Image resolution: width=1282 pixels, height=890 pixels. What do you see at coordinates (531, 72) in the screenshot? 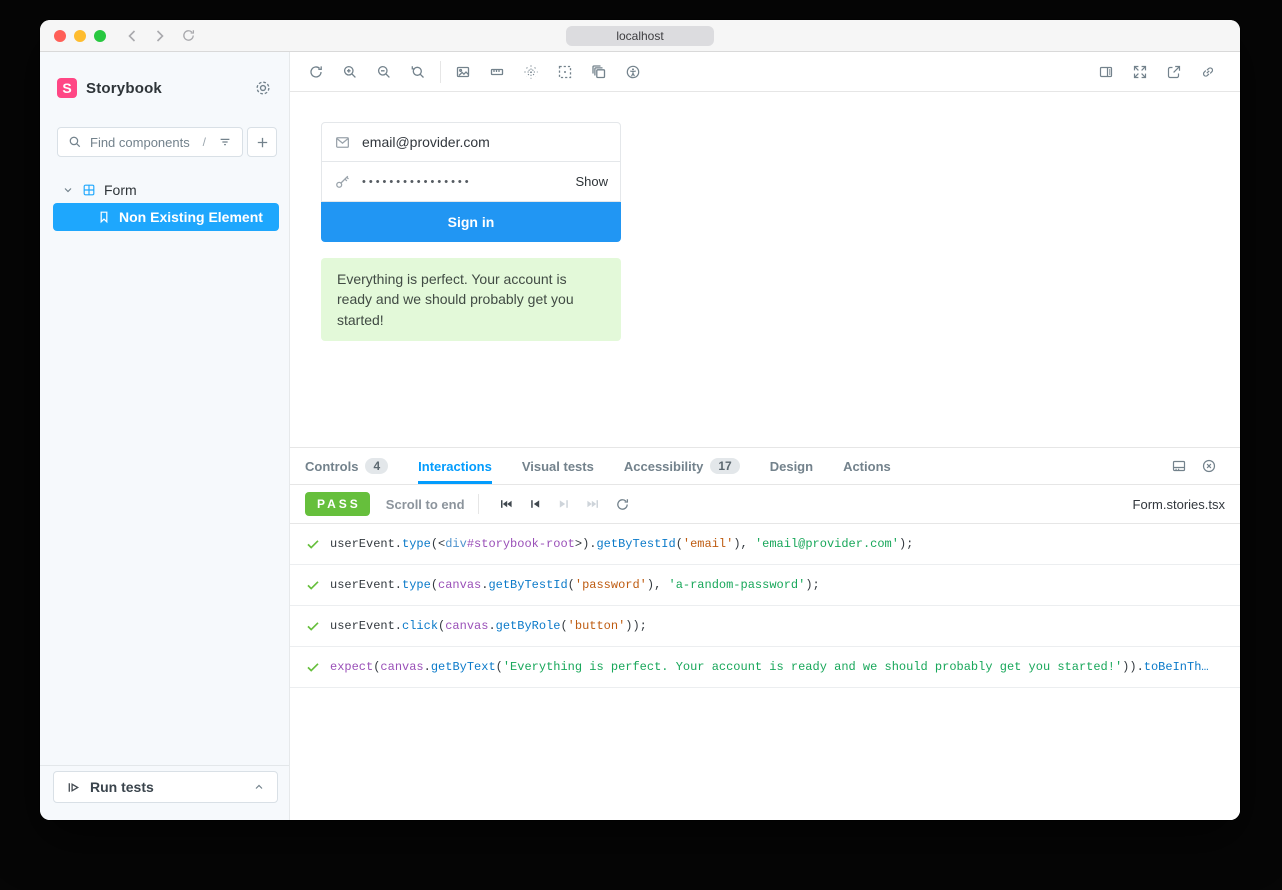
I see `grid-icon` at bounding box center [531, 72].